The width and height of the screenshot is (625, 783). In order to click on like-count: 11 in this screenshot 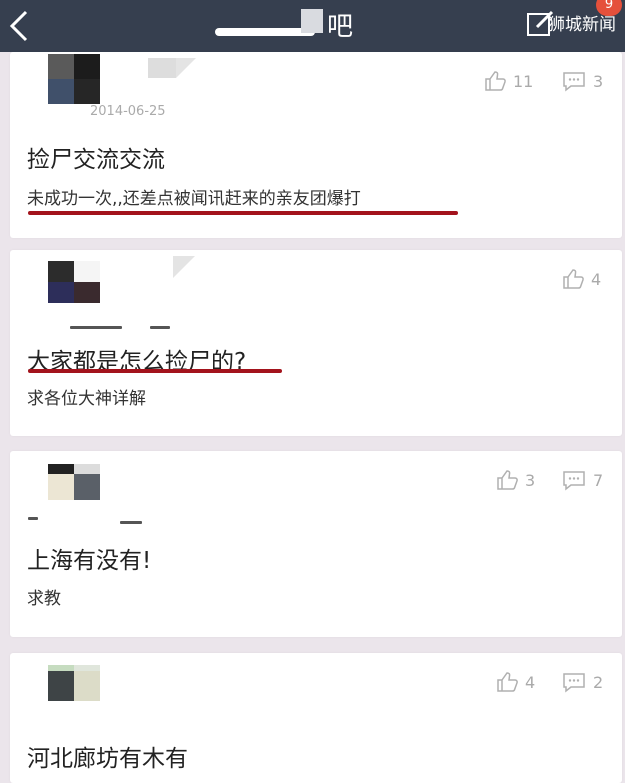, I will do `click(523, 81)`.